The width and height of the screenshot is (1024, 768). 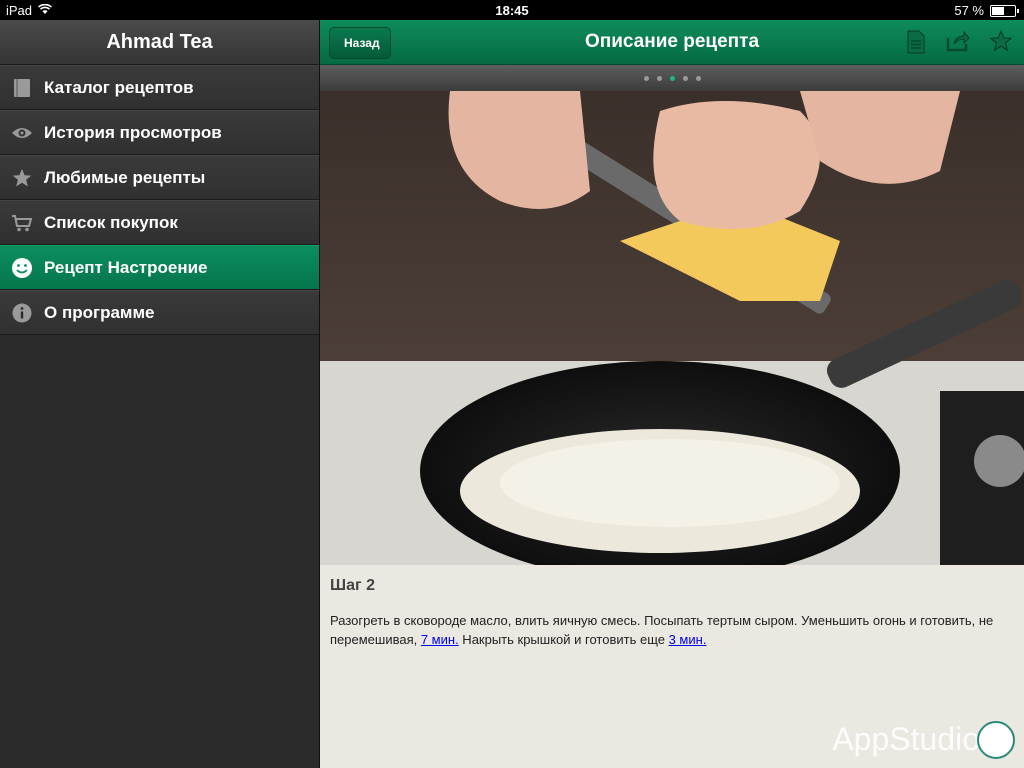 What do you see at coordinates (22, 178) in the screenshot?
I see `star-icon` at bounding box center [22, 178].